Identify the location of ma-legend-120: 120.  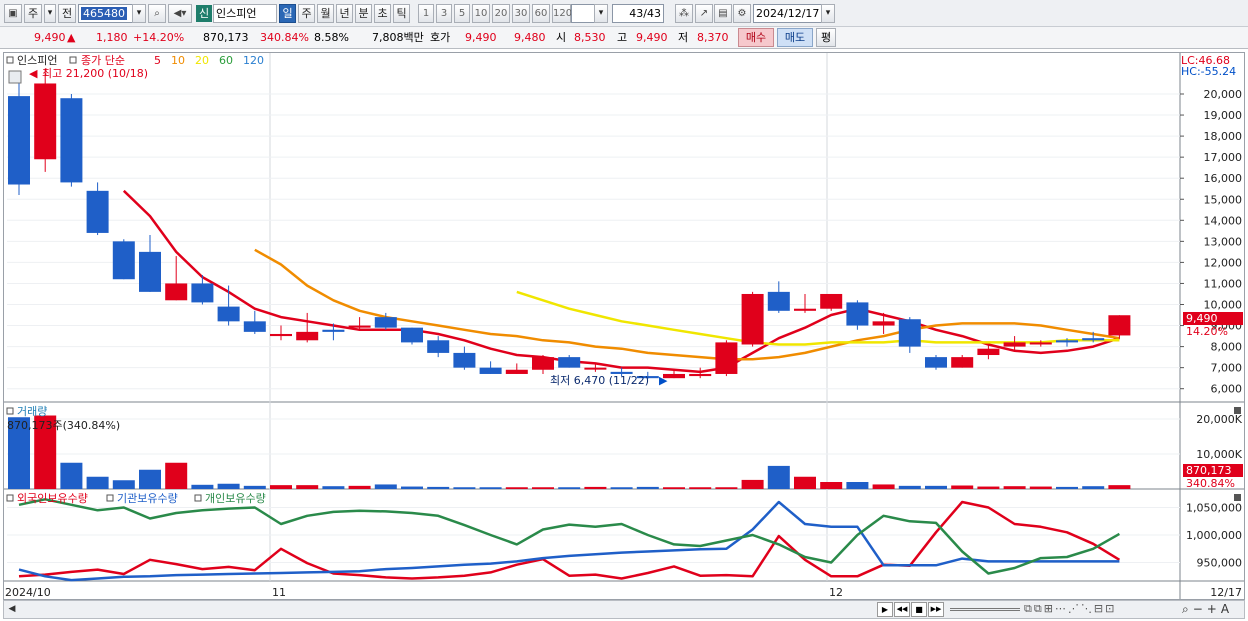
(253, 60).